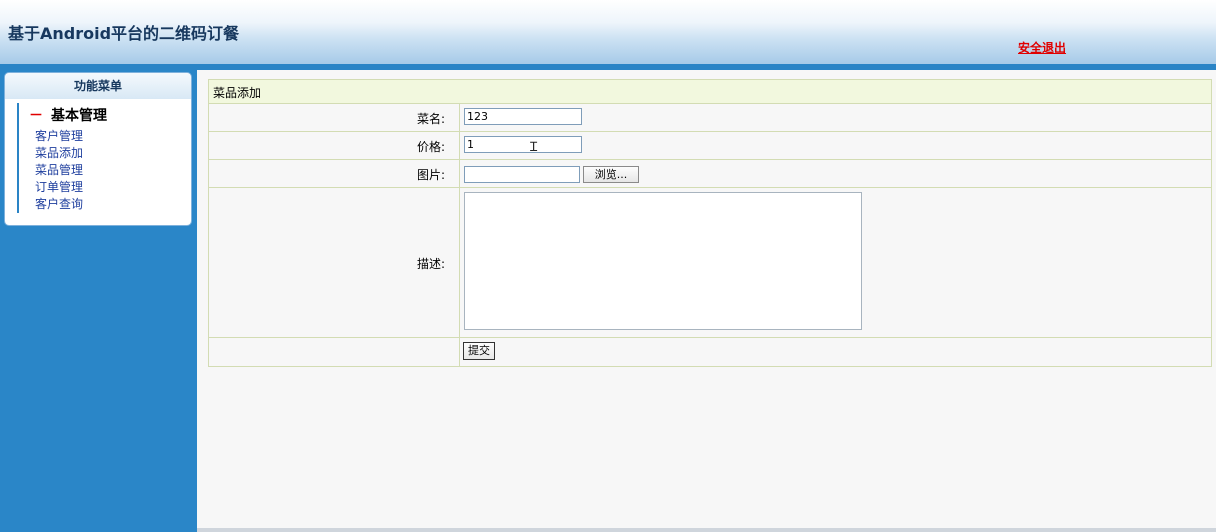 The image size is (1216, 532). I want to click on function-menu-panel: 功能菜单 － 基本管理 客户管理 菜品添加 菜品管理 订单管理 客户查询, so click(98, 149).